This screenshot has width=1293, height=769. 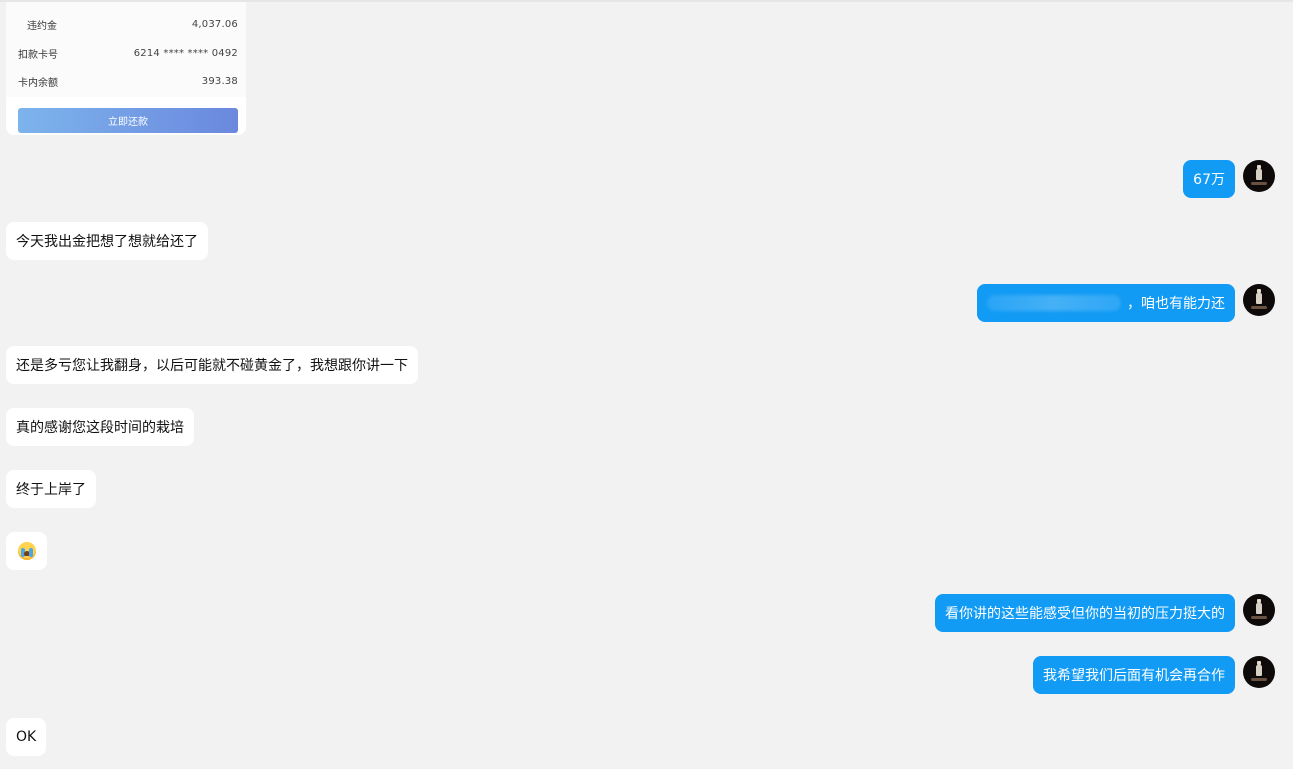 I want to click on message-bubble-incoming: 真的感谢您这段时间的栽培, so click(x=100, y=427).